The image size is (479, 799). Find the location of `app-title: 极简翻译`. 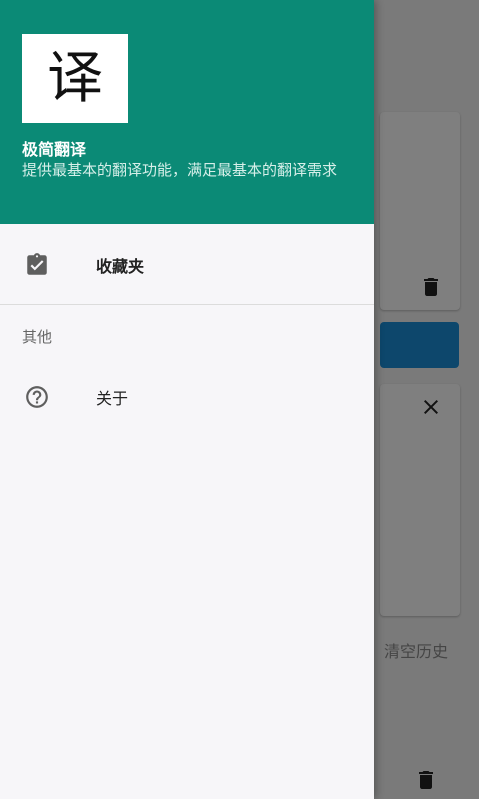

app-title: 极简翻译 is located at coordinates (54, 149).